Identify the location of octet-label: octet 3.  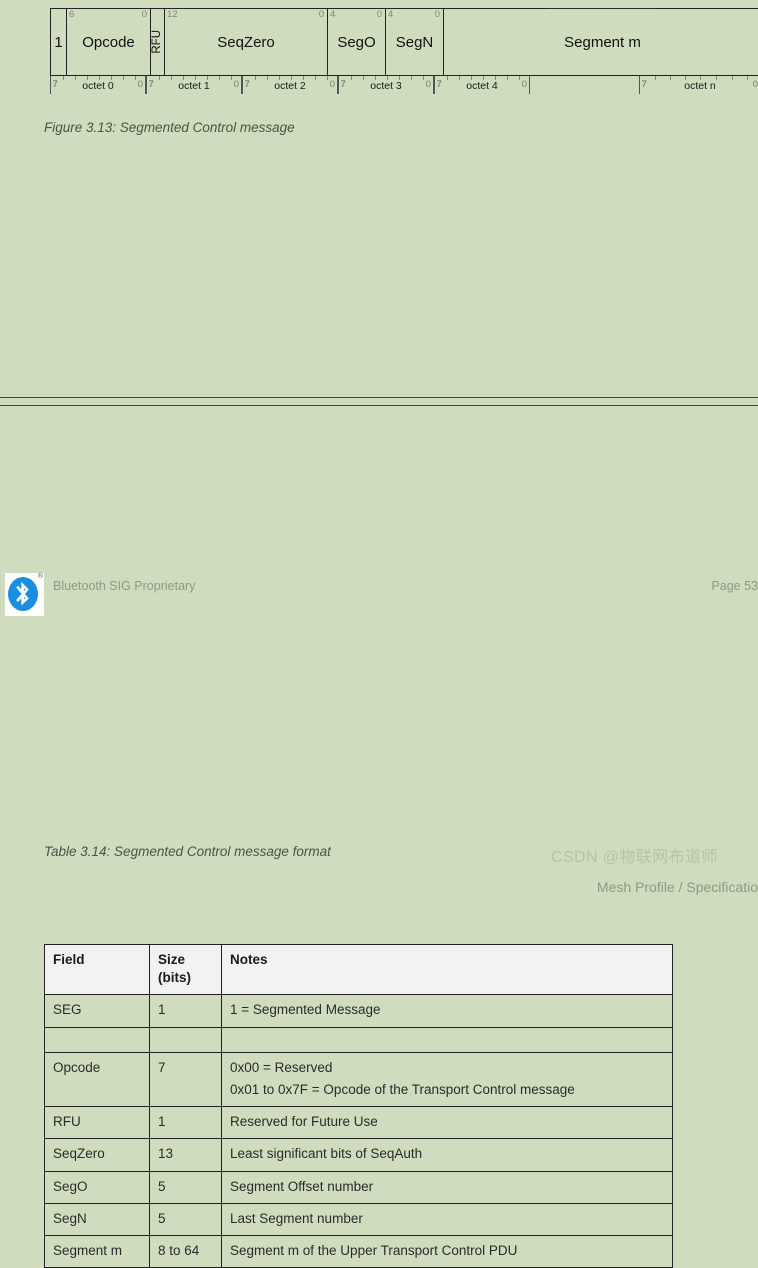
(386, 86).